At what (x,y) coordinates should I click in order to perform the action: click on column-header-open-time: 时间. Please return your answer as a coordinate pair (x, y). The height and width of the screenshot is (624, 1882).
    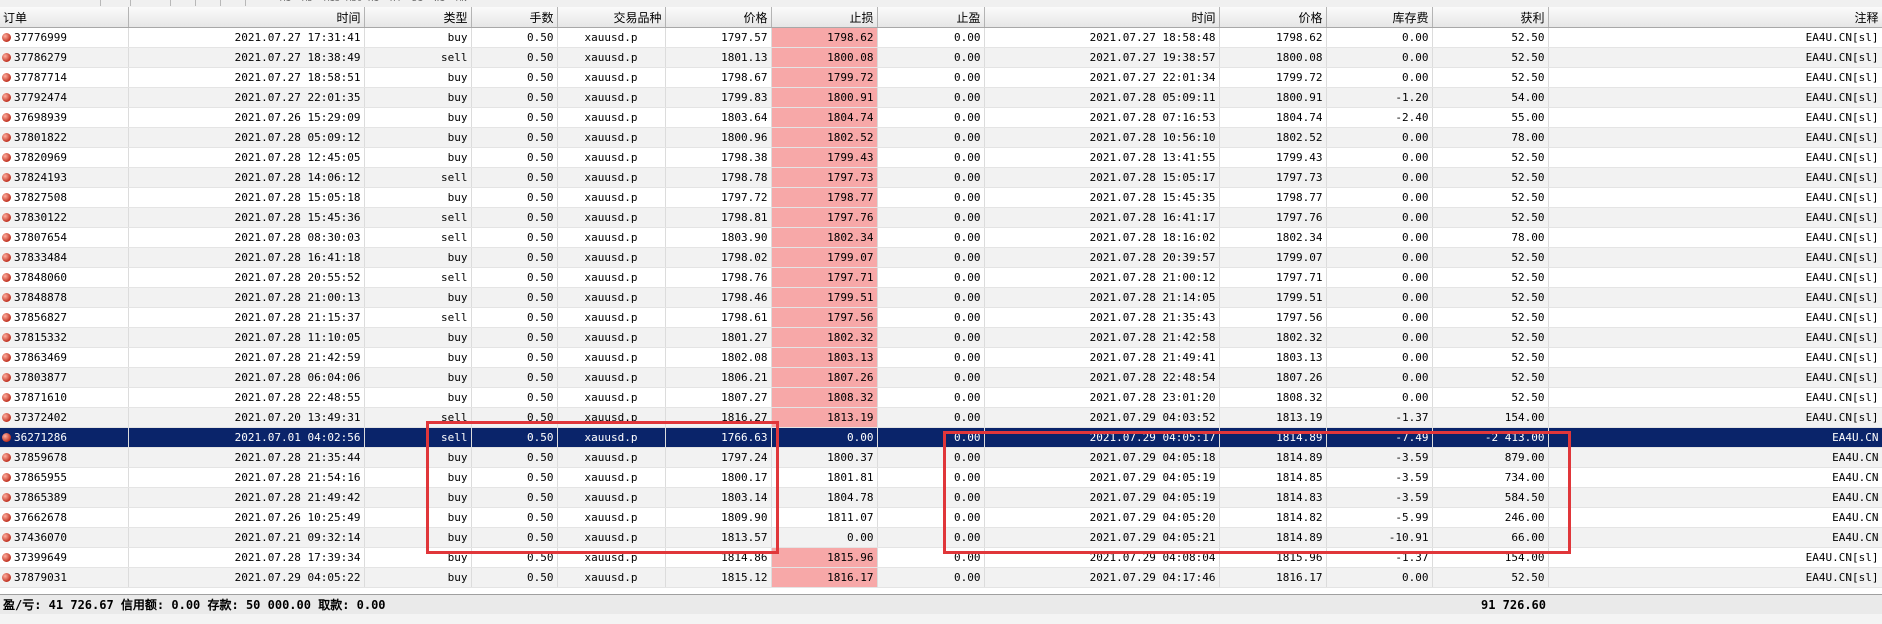
    Looking at the image, I should click on (246, 17).